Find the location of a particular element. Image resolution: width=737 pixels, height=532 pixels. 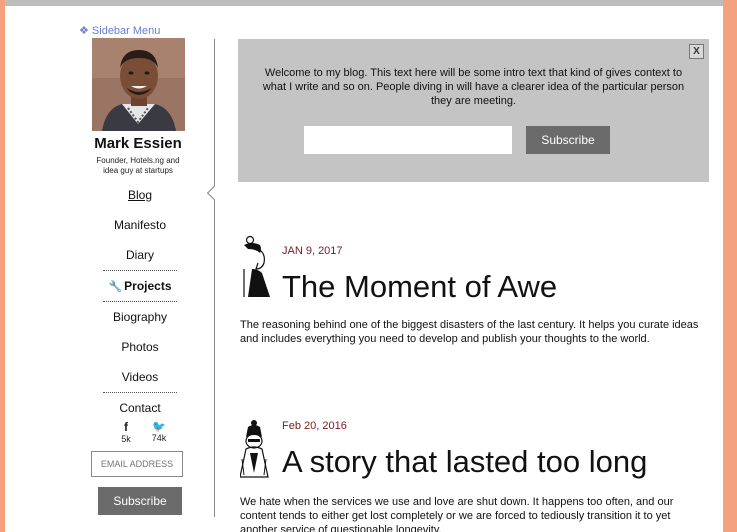

sidebar-item-manifesto: Manifesto is located at coordinates (140, 225).